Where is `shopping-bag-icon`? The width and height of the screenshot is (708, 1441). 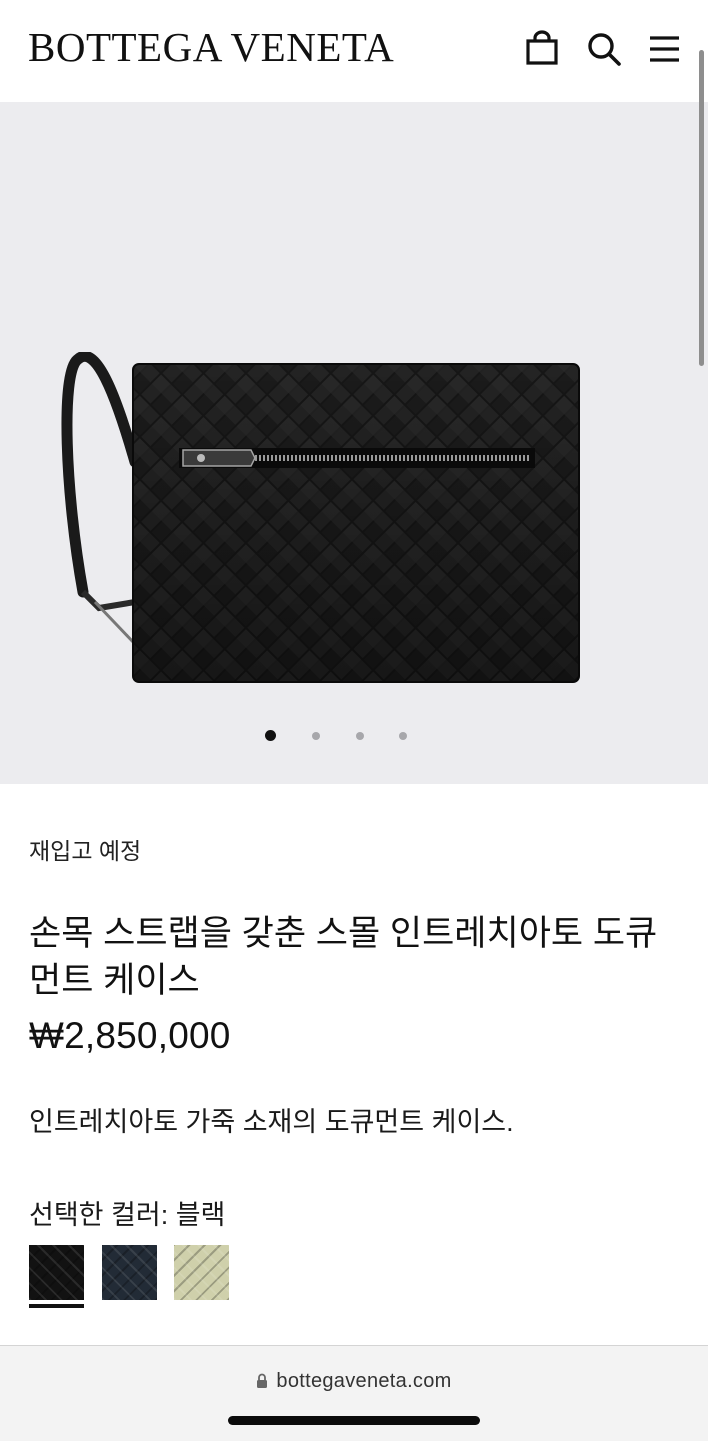 shopping-bag-icon is located at coordinates (542, 48).